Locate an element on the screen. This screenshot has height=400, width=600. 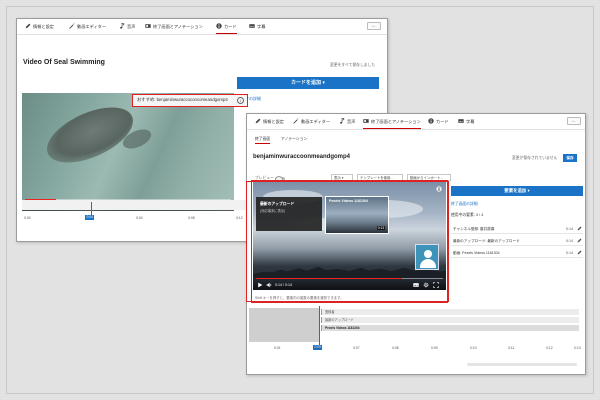
info-circle-icon: i is located at coordinates (240, 100).